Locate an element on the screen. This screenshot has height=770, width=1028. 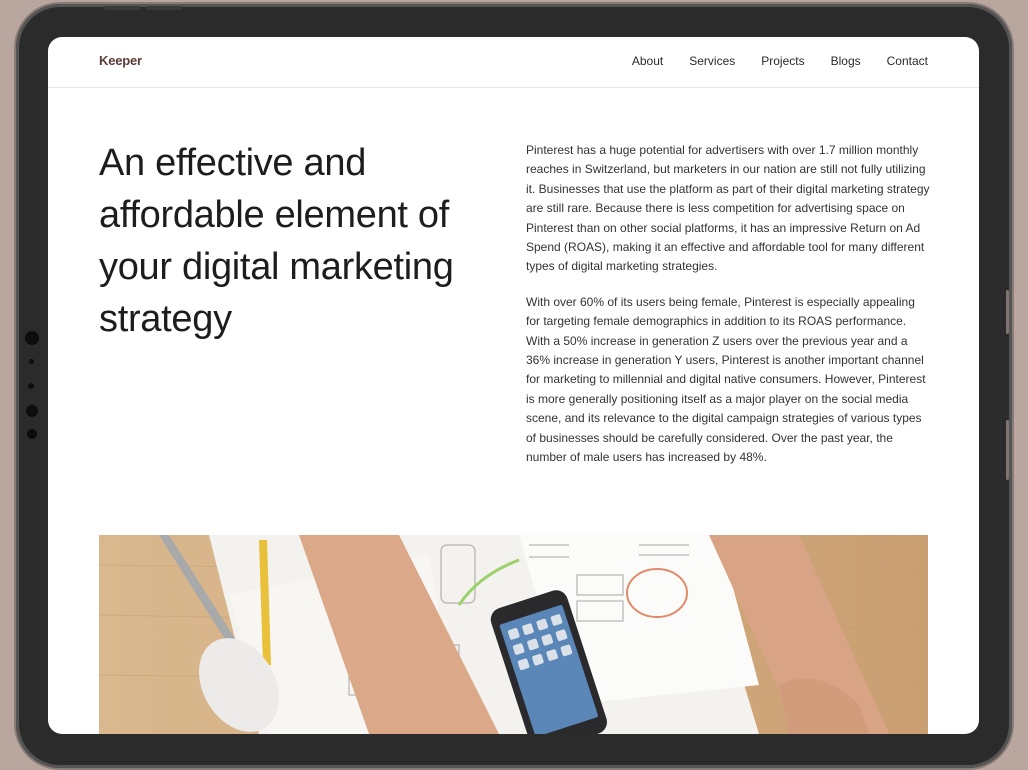
camera-icon is located at coordinates (32, 338).